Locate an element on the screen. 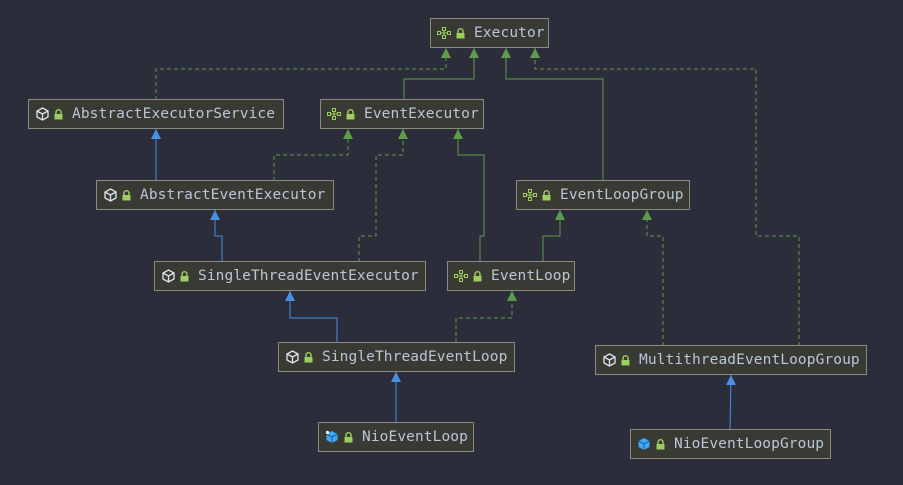 The image size is (903, 485). node-label: SingleThreadEventLoop is located at coordinates (415, 357).